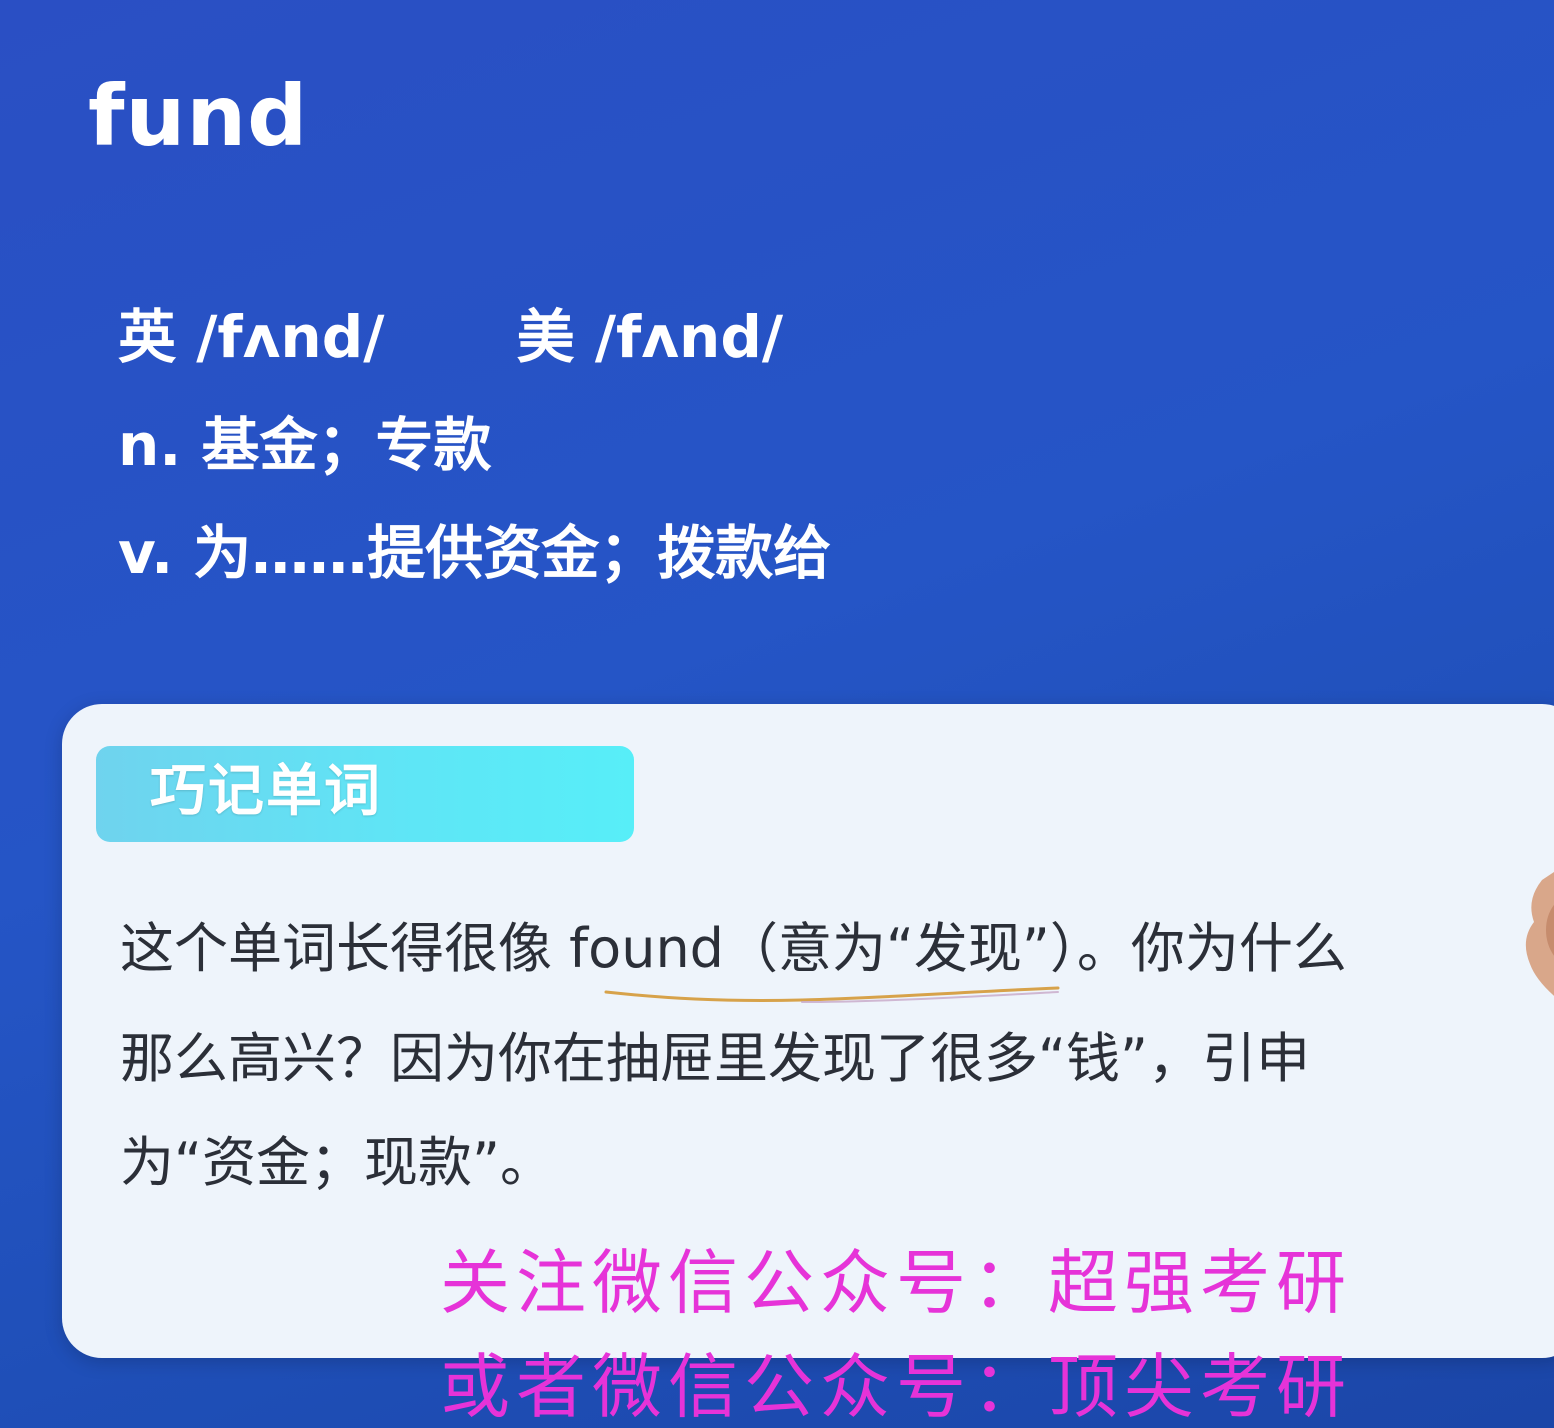 This screenshot has width=1554, height=1428. Describe the element at coordinates (896, 1283) in the screenshot. I see `watermark-line-1: 关注微信公众号：超强考研` at that location.